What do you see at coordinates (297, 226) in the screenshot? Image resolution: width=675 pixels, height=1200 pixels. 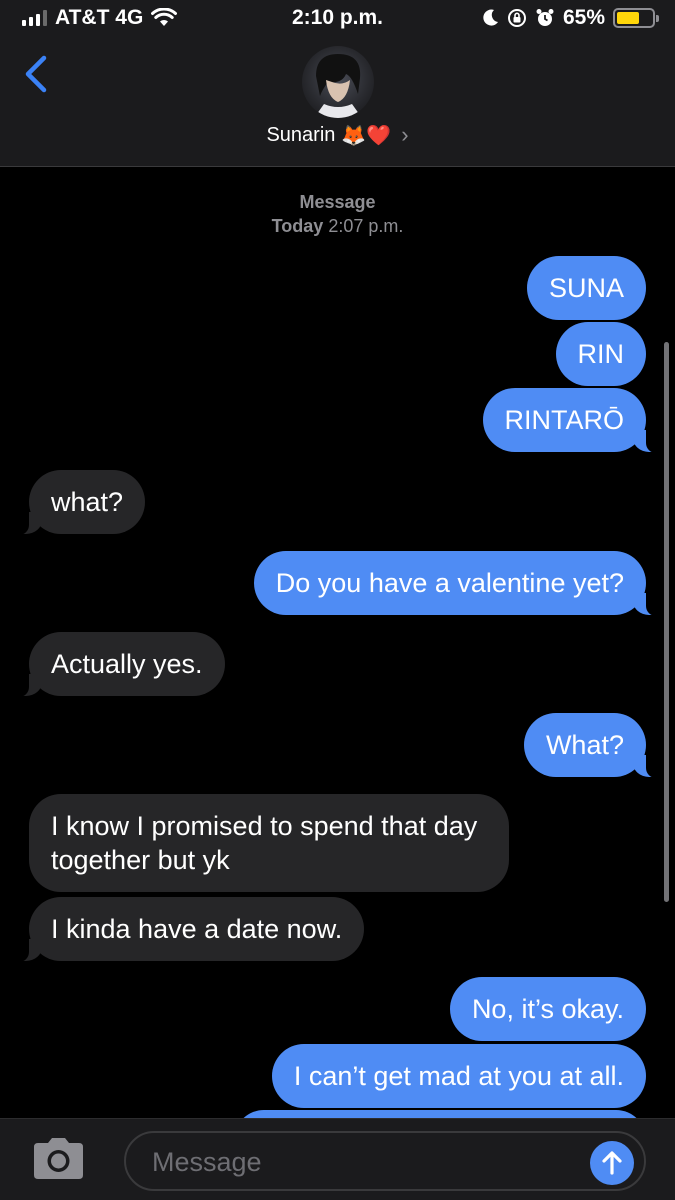 I see `timestamp-day: Today` at bounding box center [297, 226].